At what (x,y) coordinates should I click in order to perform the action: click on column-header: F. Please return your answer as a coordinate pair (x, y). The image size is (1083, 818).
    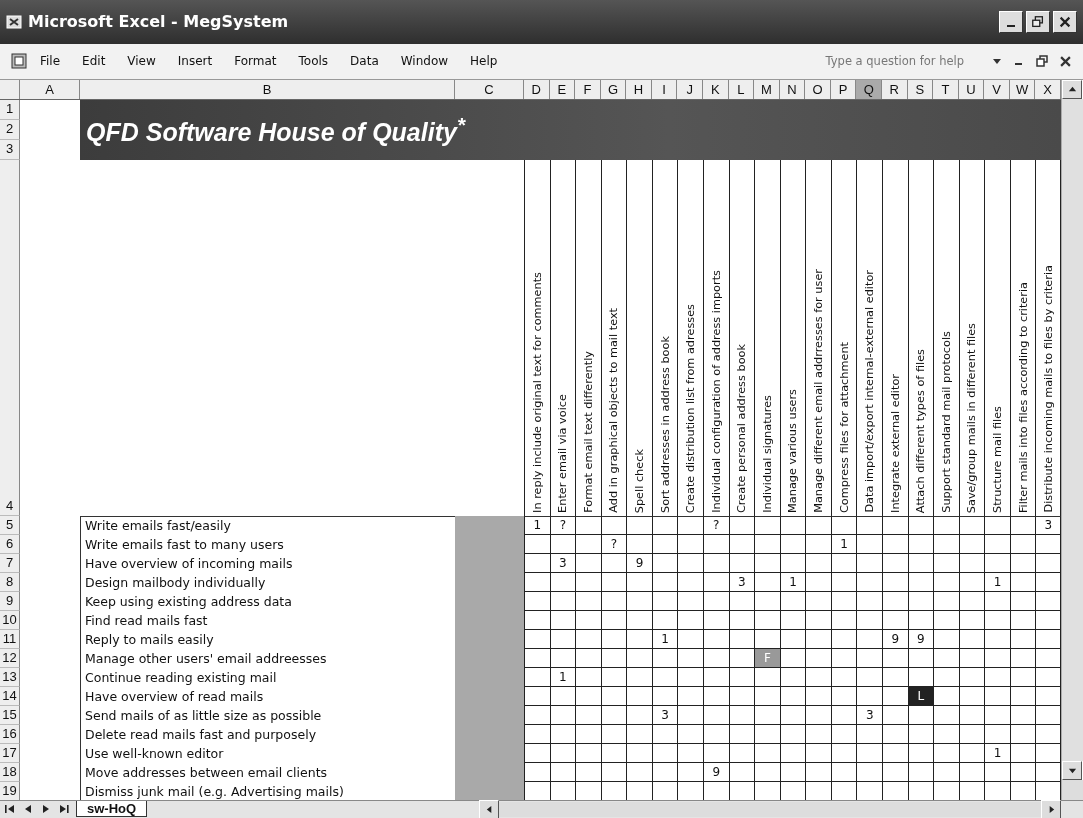
    Looking at the image, I should click on (588, 89).